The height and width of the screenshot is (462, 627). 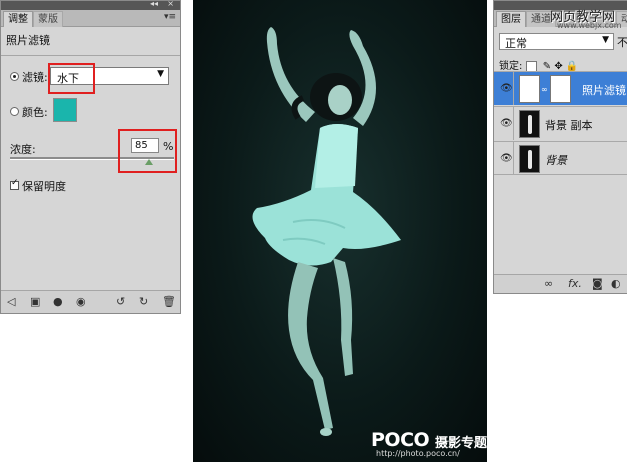 I want to click on layer-row: 👁 背景, so click(x=560, y=158).